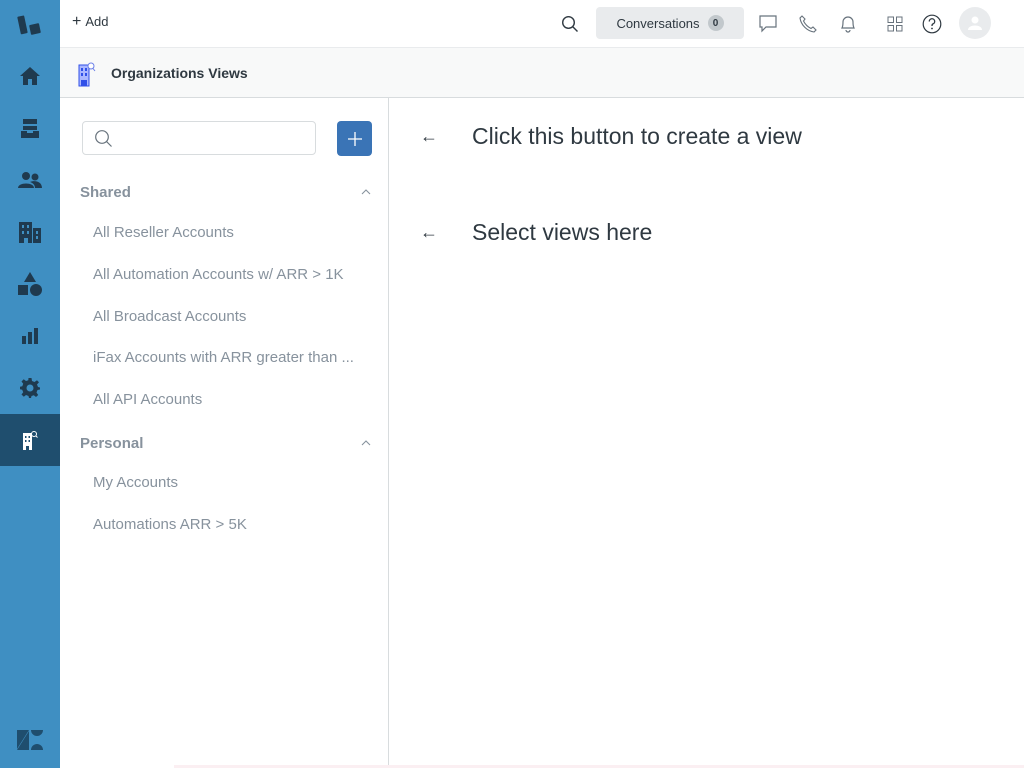  I want to click on create-view-hint: ← Click this button to create a view, so click(611, 136).